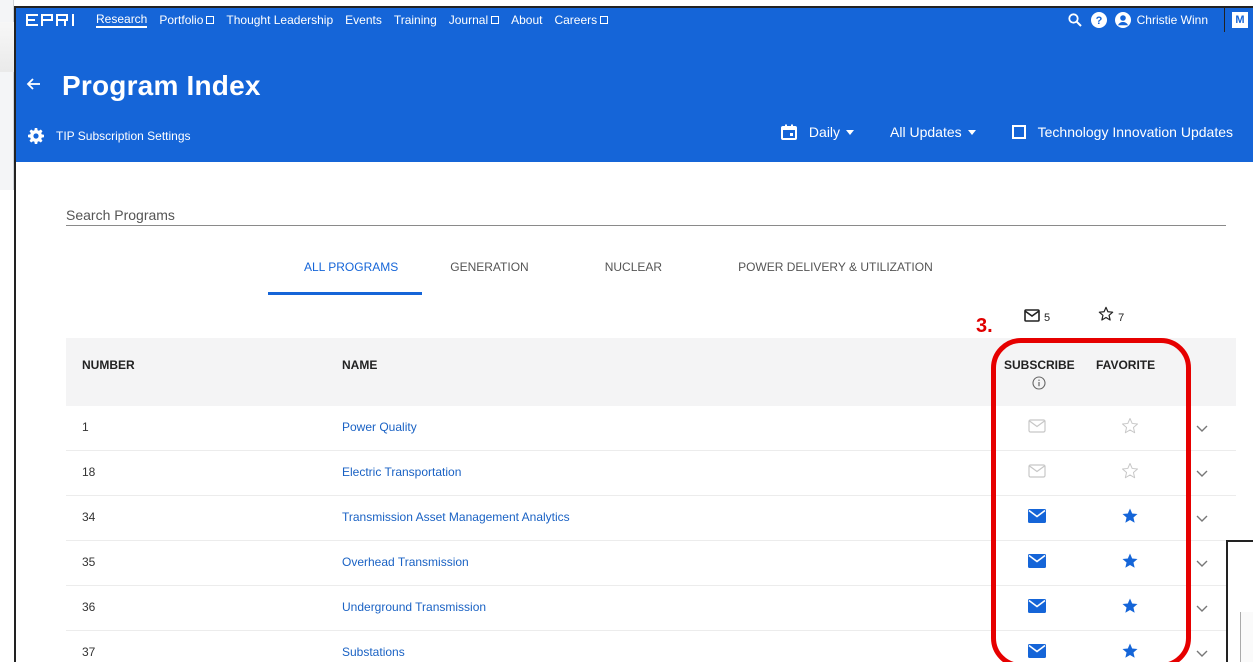 The width and height of the screenshot is (1253, 662). Describe the element at coordinates (89, 652) in the screenshot. I see `program-number: 37` at that location.